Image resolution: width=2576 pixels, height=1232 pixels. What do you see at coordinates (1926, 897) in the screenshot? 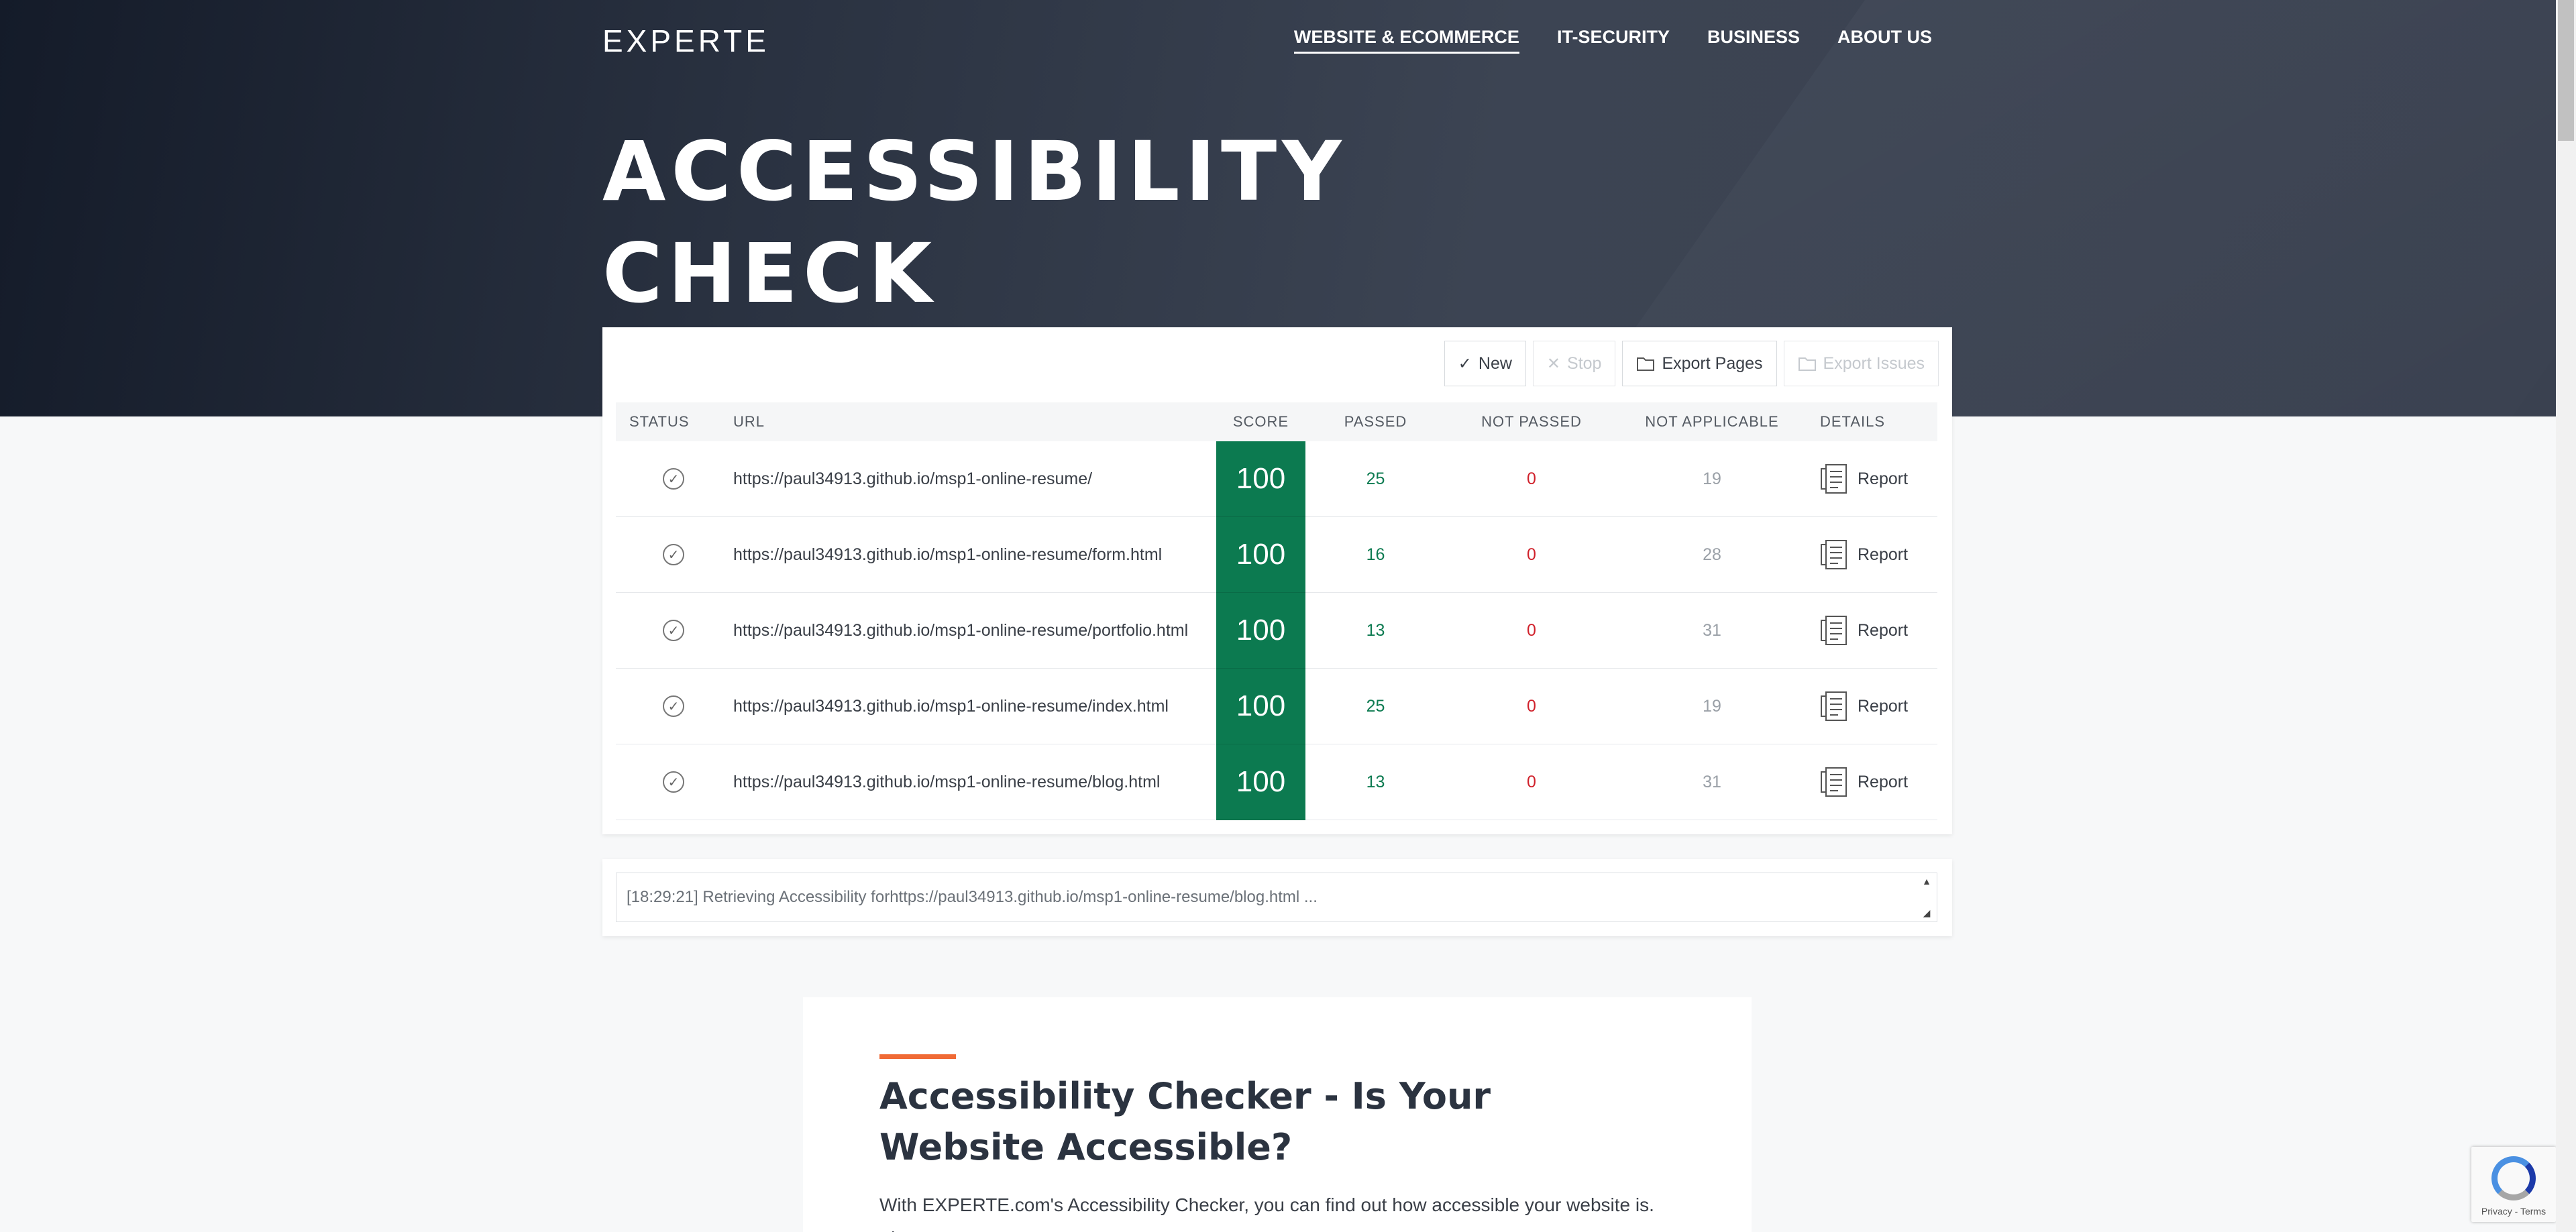
I see `log-scrollbar: ▲ ◢` at bounding box center [1926, 897].